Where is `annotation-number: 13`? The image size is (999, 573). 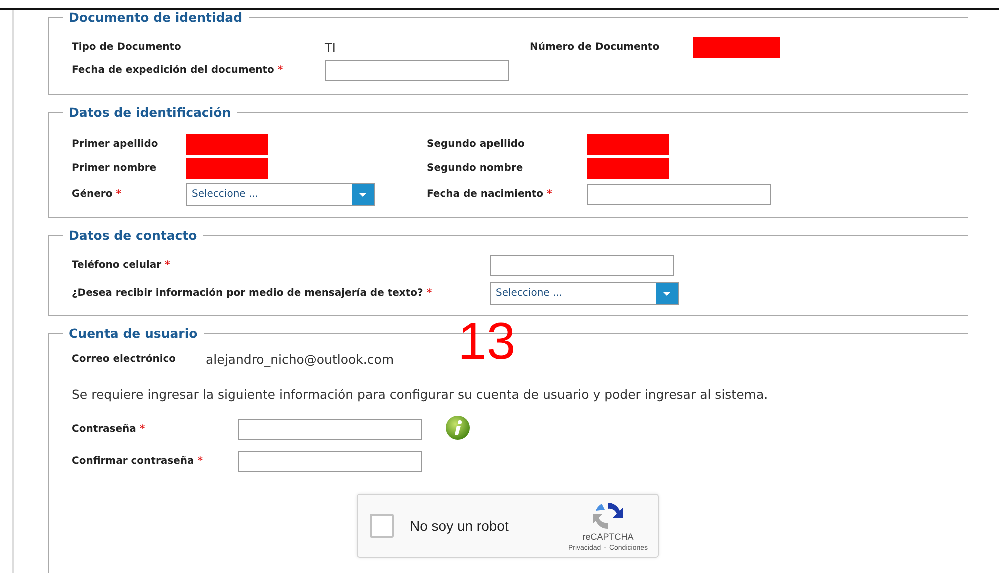 annotation-number: 13 is located at coordinates (487, 342).